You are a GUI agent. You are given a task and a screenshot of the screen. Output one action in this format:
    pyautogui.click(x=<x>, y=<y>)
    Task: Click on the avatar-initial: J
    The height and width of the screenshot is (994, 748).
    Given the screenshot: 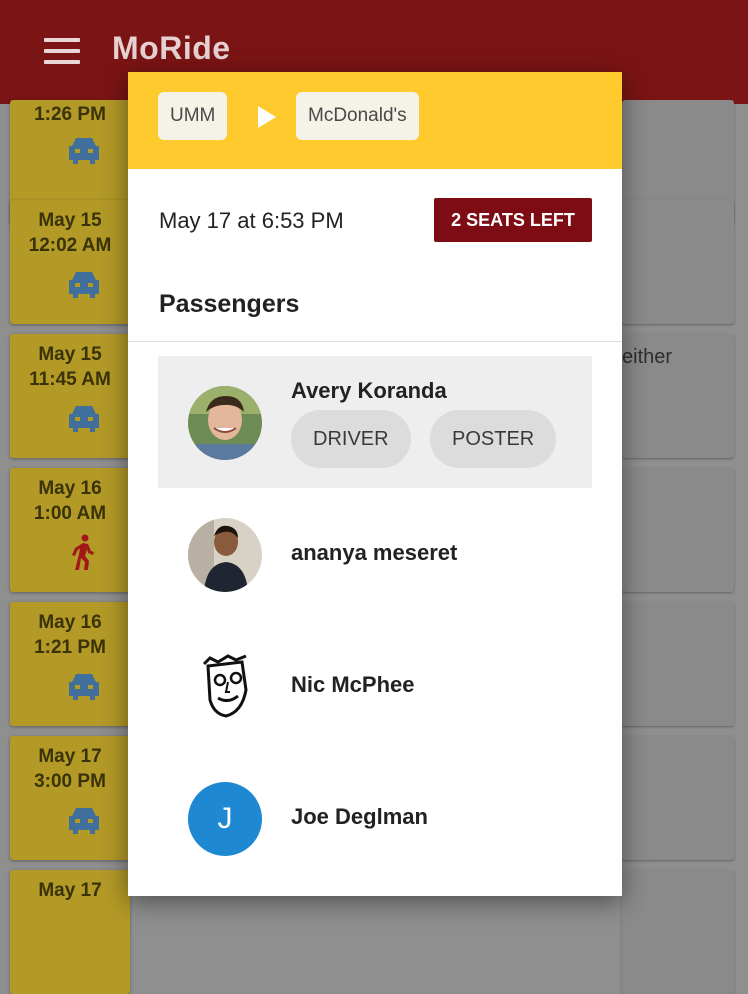 What is the action you would take?
    pyautogui.click(x=225, y=818)
    